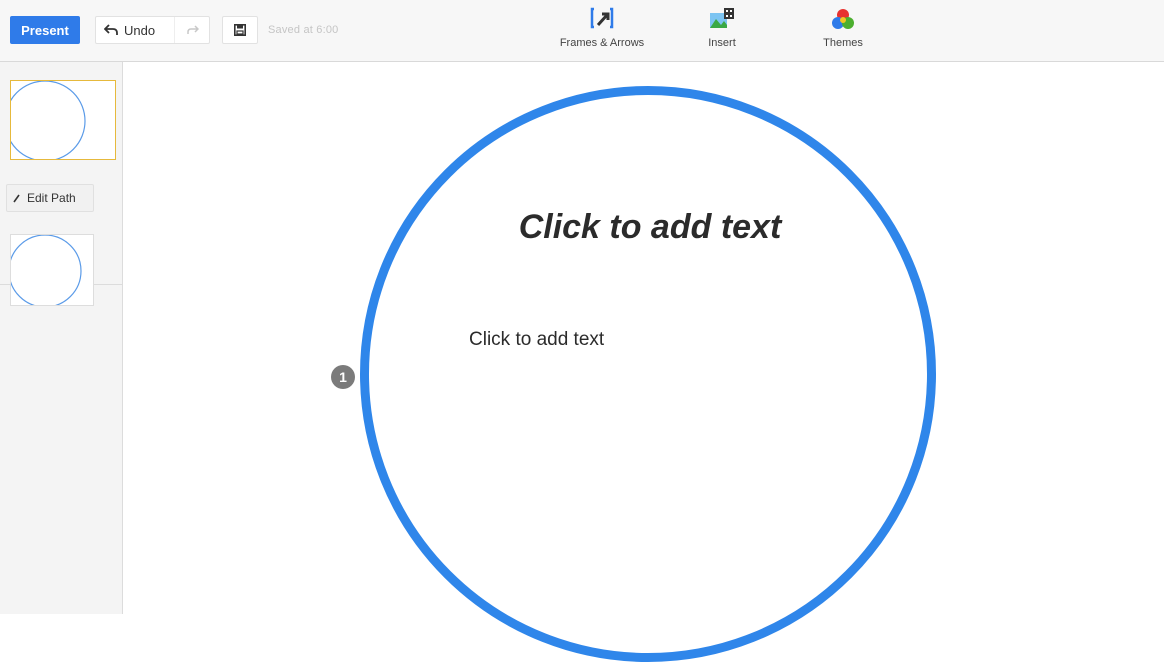 The image size is (1164, 662). What do you see at coordinates (602, 43) in the screenshot?
I see `frames-arrows-label: Frames & Arrows` at bounding box center [602, 43].